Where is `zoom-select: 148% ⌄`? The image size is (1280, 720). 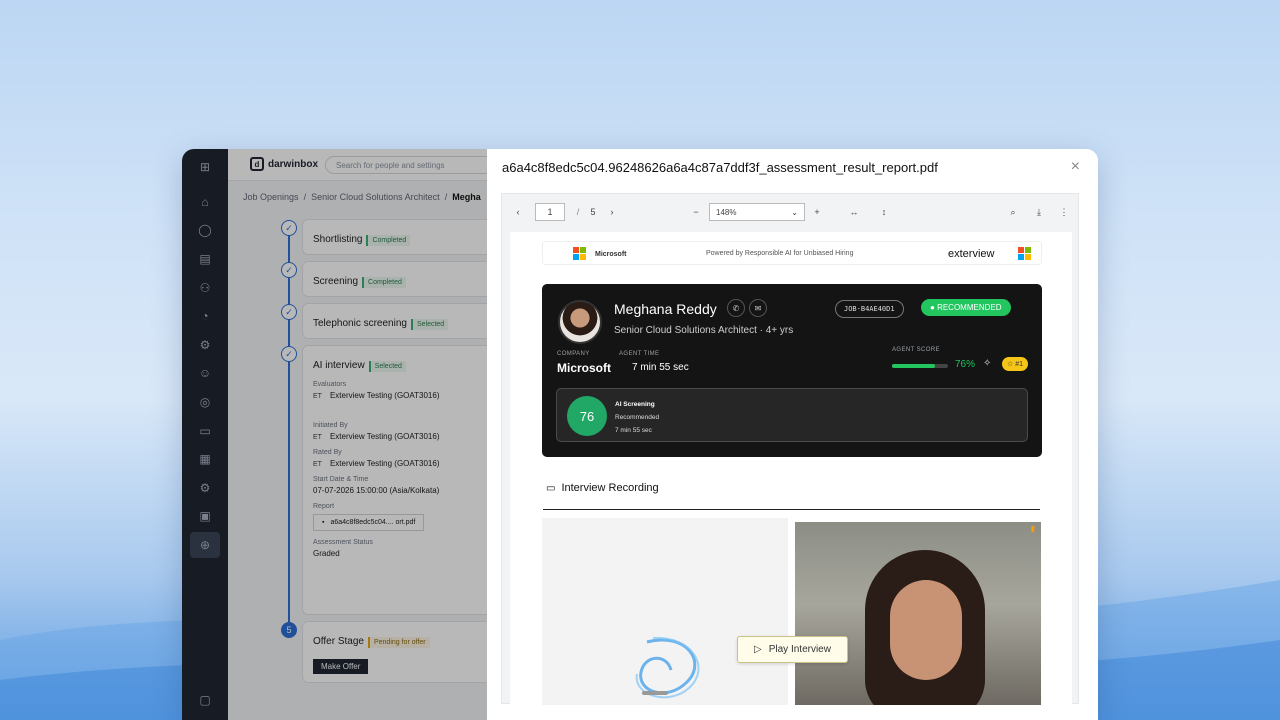 zoom-select: 148% ⌄ is located at coordinates (757, 212).